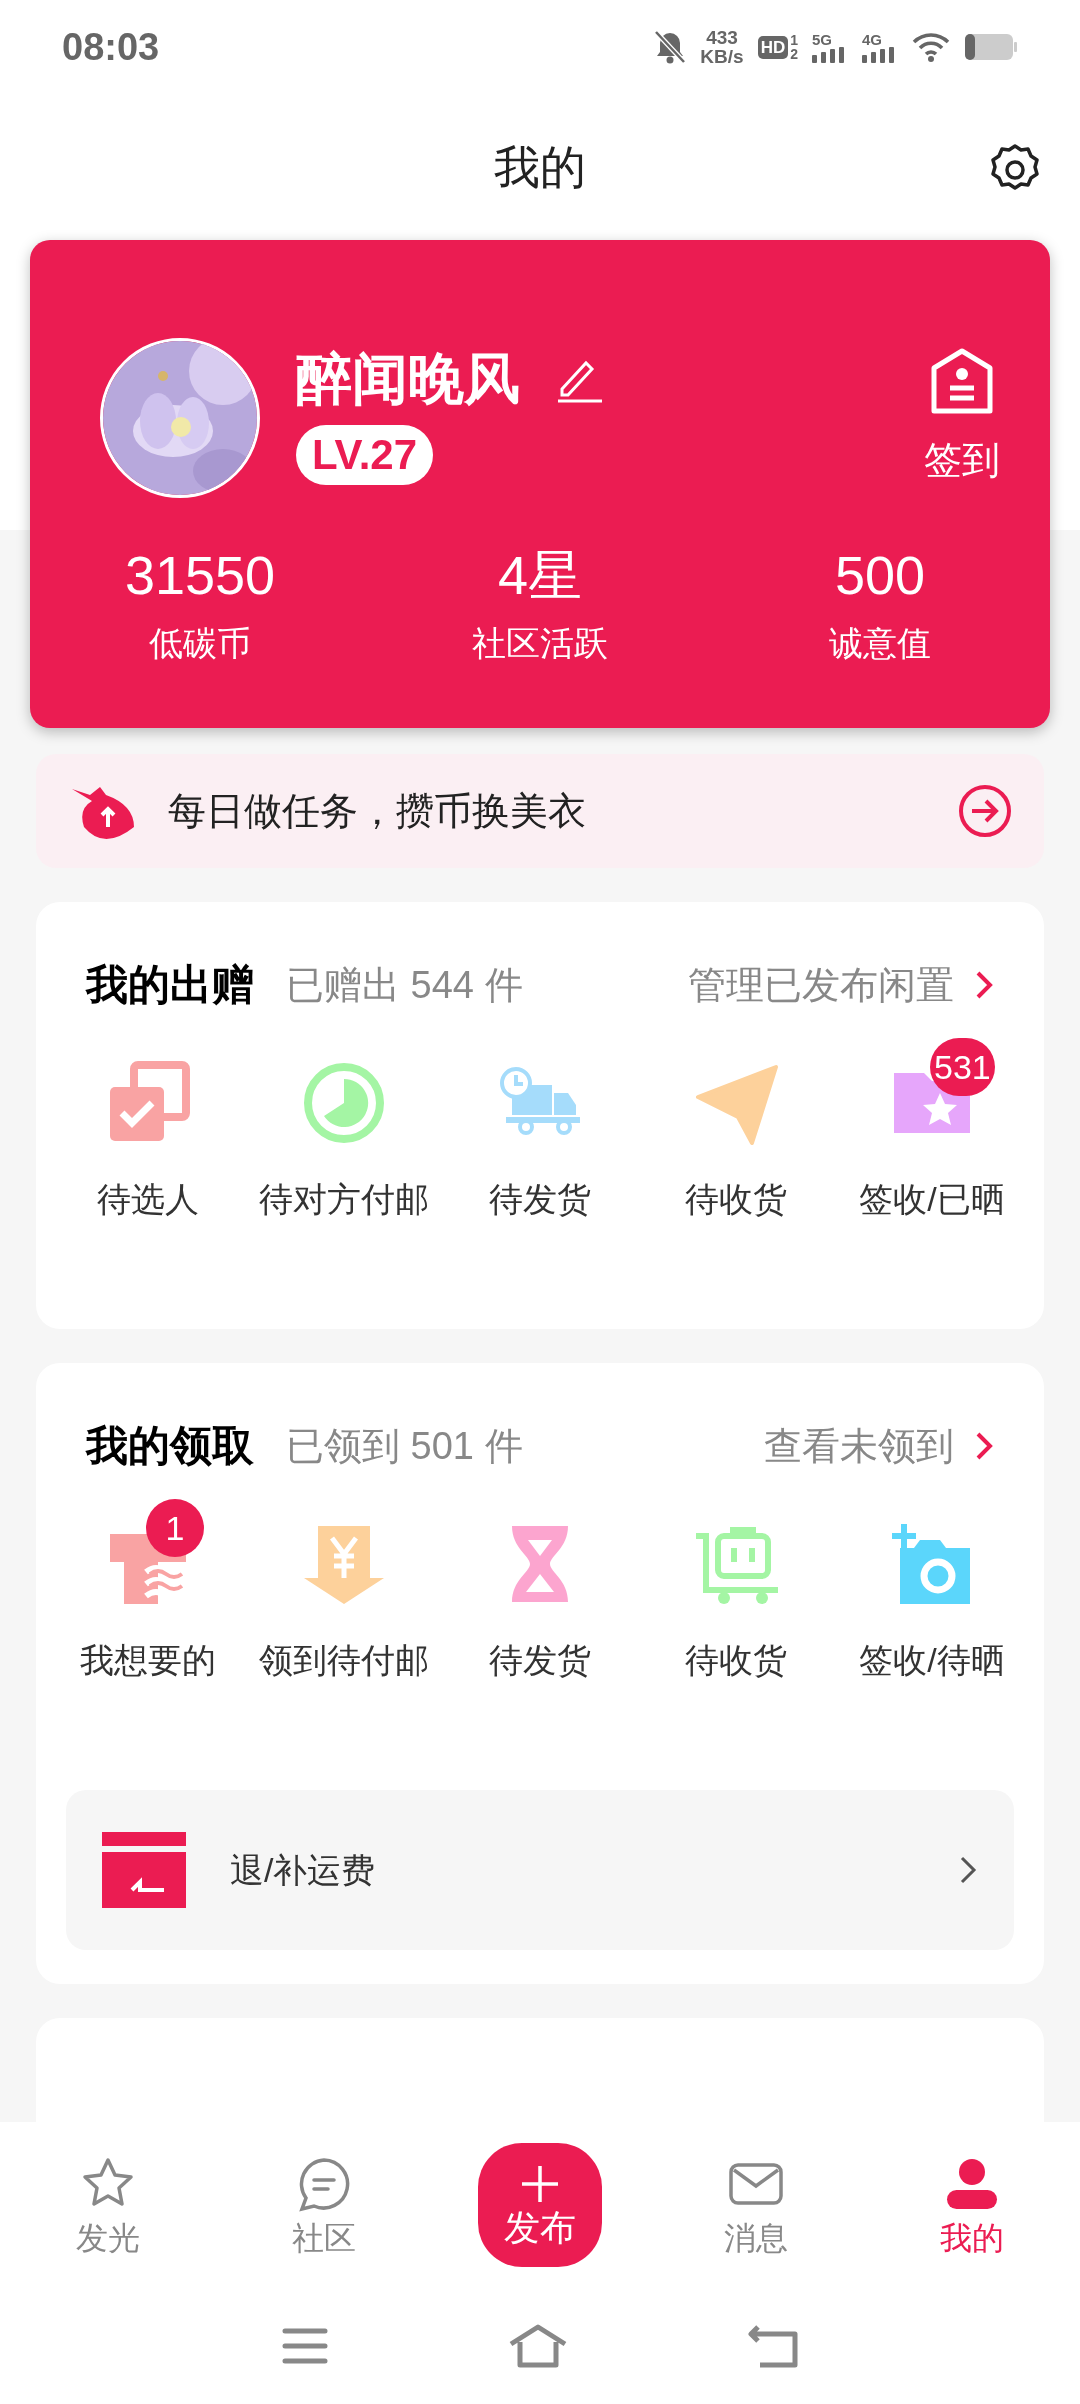  Describe the element at coordinates (670, 47) in the screenshot. I see `muted-bell-icon` at that location.